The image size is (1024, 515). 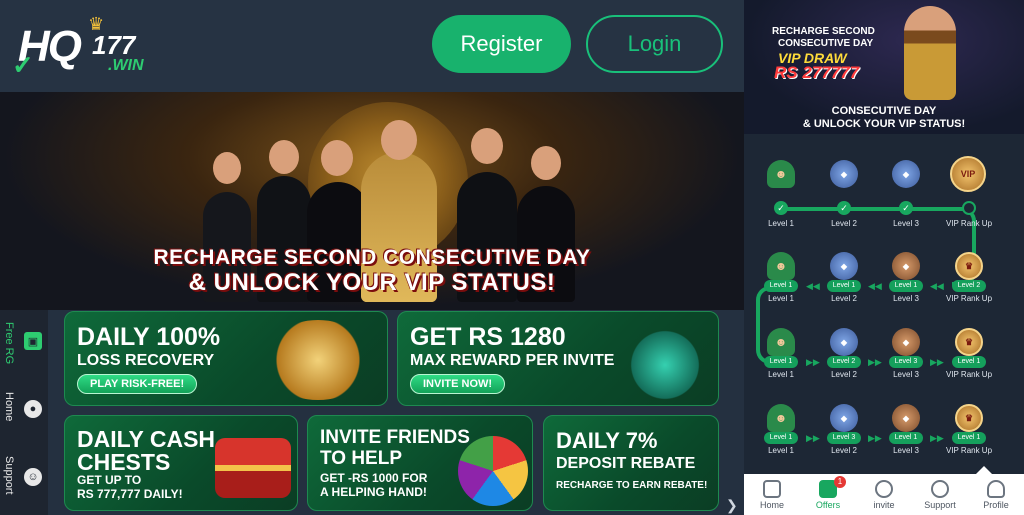 What do you see at coordinates (458, 384) in the screenshot?
I see `invite-now-button: INVITE NOW!` at bounding box center [458, 384].